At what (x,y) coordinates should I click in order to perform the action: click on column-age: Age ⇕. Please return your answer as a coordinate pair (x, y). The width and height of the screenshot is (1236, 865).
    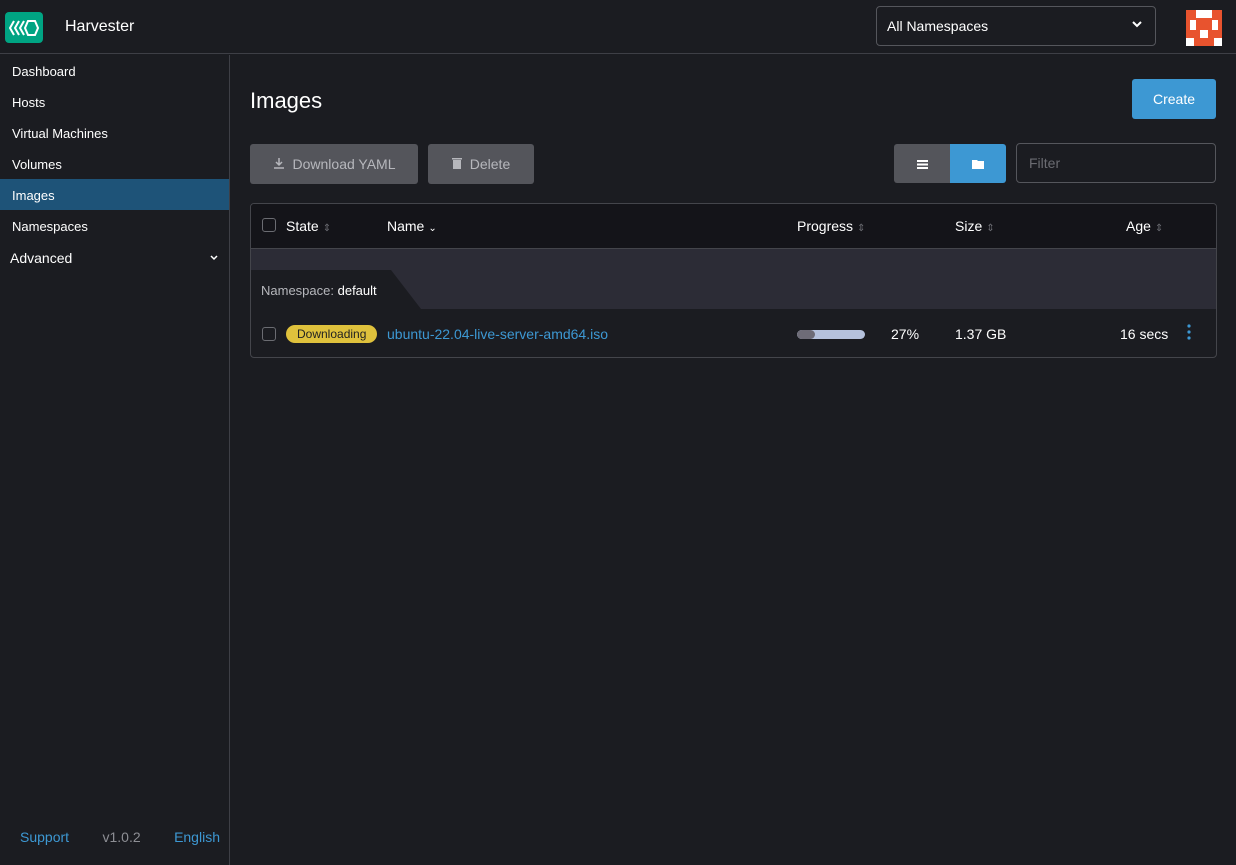
    Looking at the image, I should click on (1144, 226).